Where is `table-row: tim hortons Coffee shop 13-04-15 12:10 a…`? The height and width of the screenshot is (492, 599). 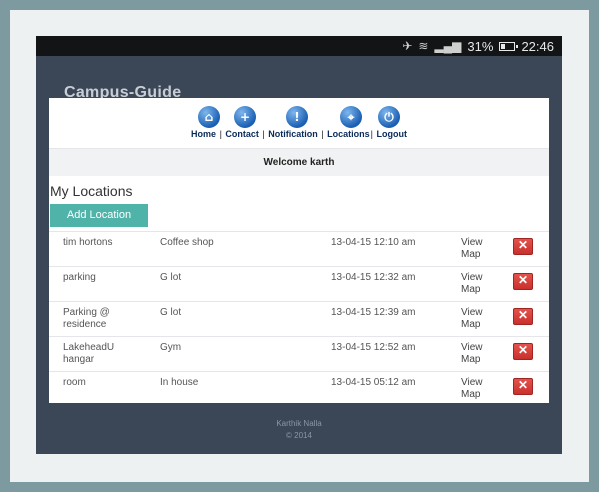
table-row: tim hortons Coffee shop 13-04-15 12:10 a… is located at coordinates (299, 248).